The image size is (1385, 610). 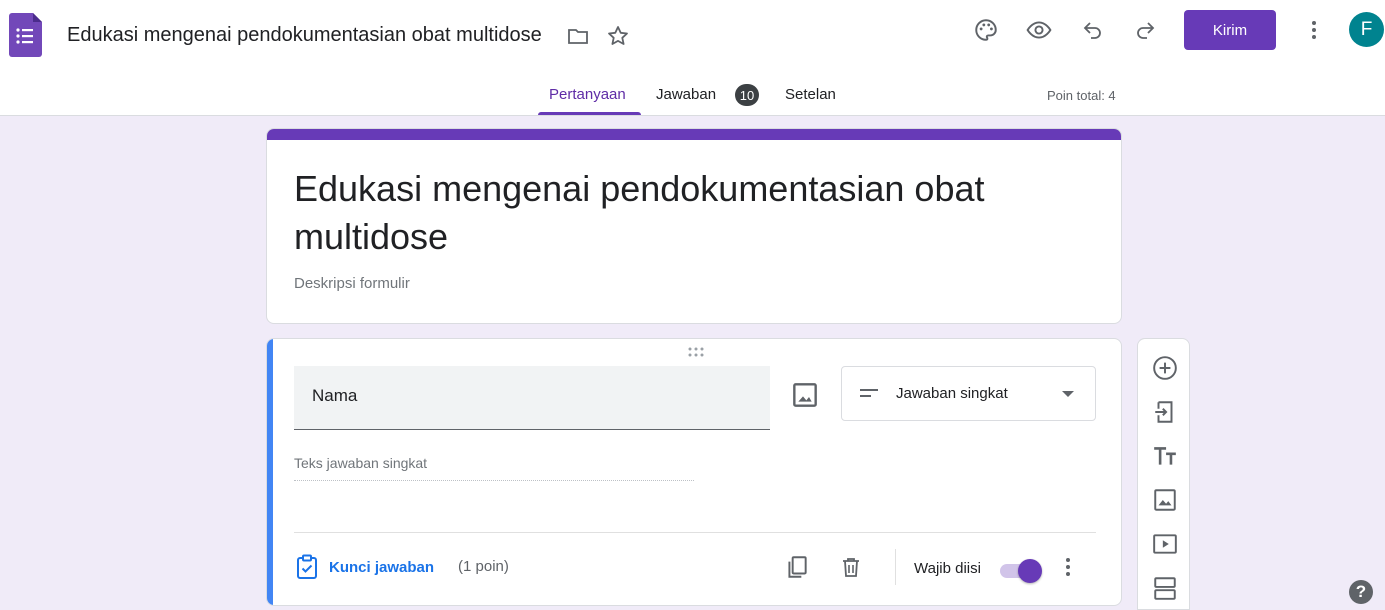 What do you see at coordinates (1165, 368) in the screenshot?
I see `add-question-icon` at bounding box center [1165, 368].